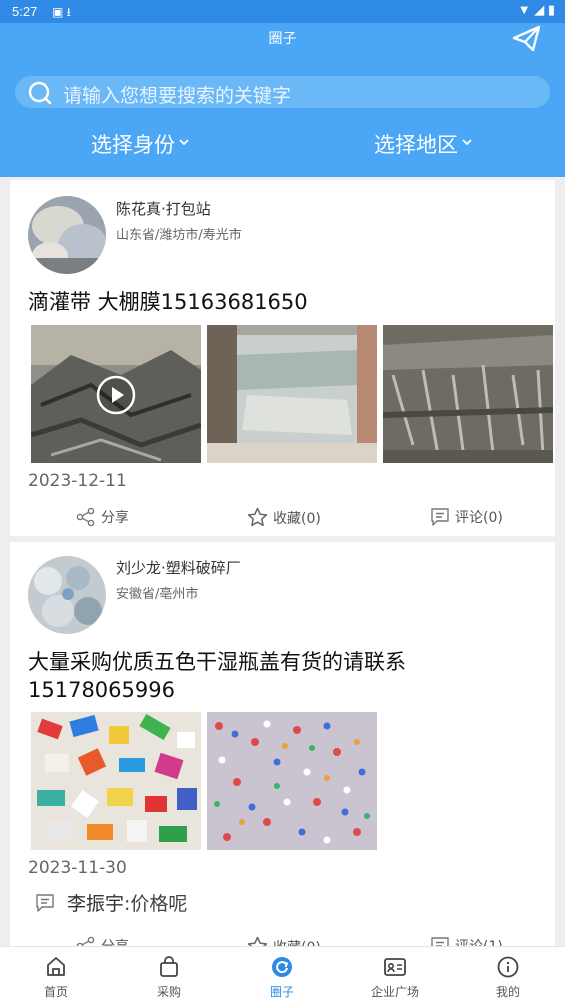  I want to click on tab-circle: 圈子, so click(282, 977).